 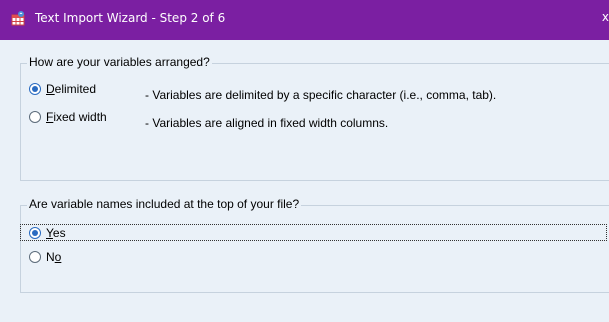 I want to click on delimited-radio-icon, so click(x=35, y=89).